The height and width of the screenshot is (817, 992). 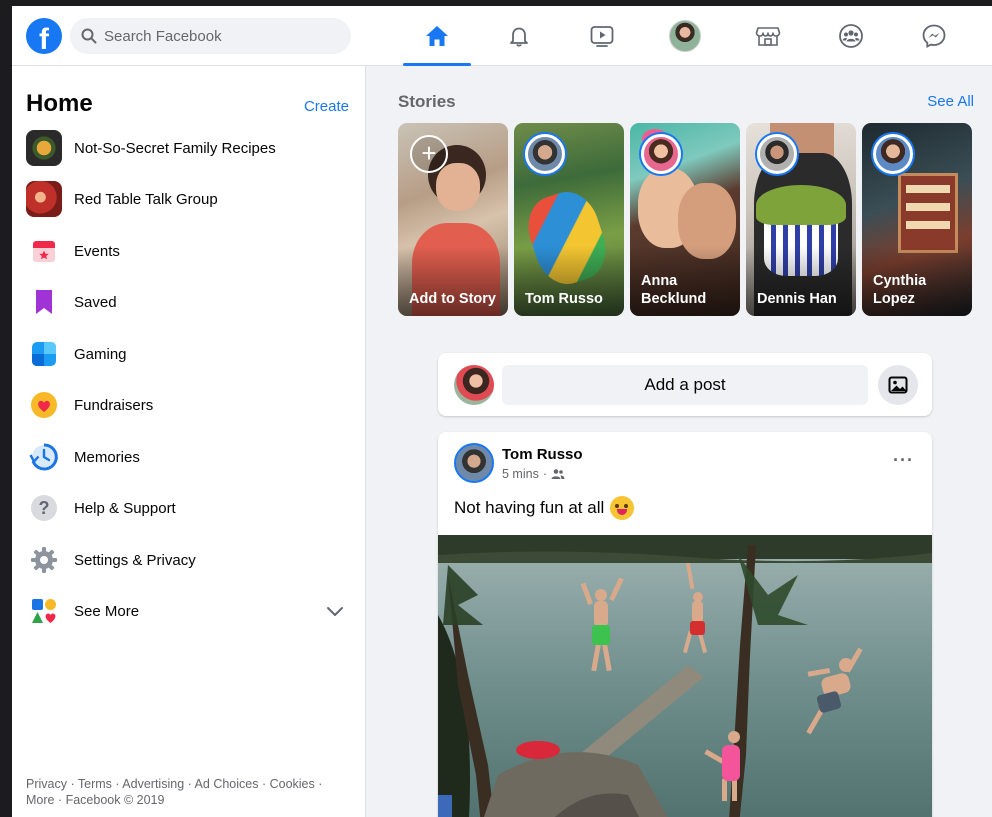 What do you see at coordinates (189, 457) in the screenshot?
I see `sidebar-item-memories: Memories` at bounding box center [189, 457].